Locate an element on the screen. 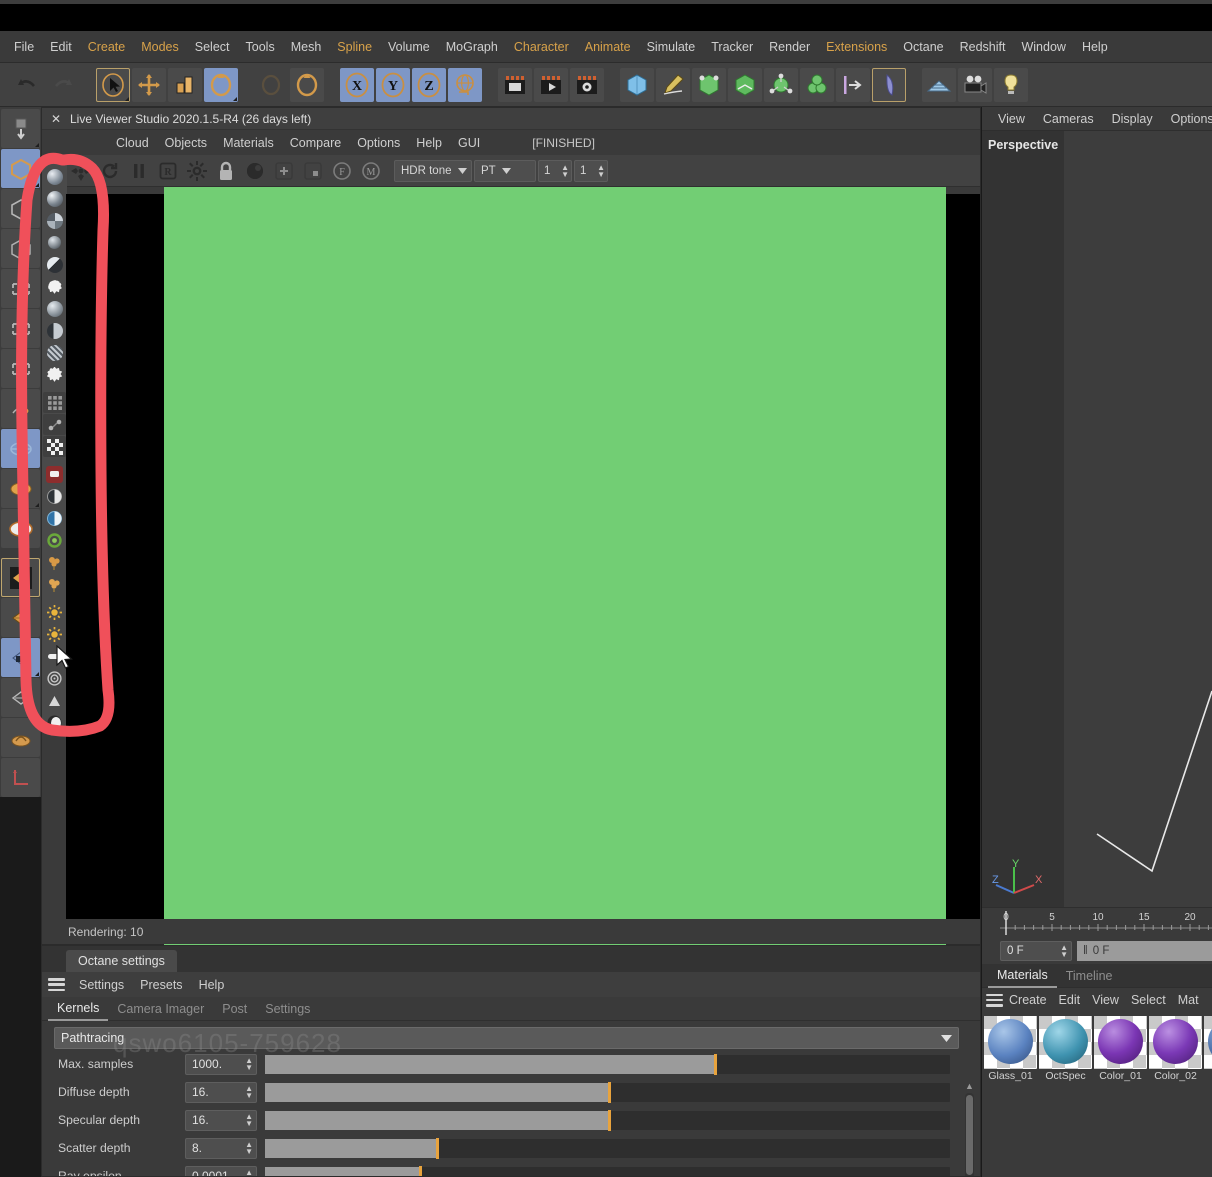 This screenshot has width=1212, height=1177. menu-file: File is located at coordinates (24, 47).